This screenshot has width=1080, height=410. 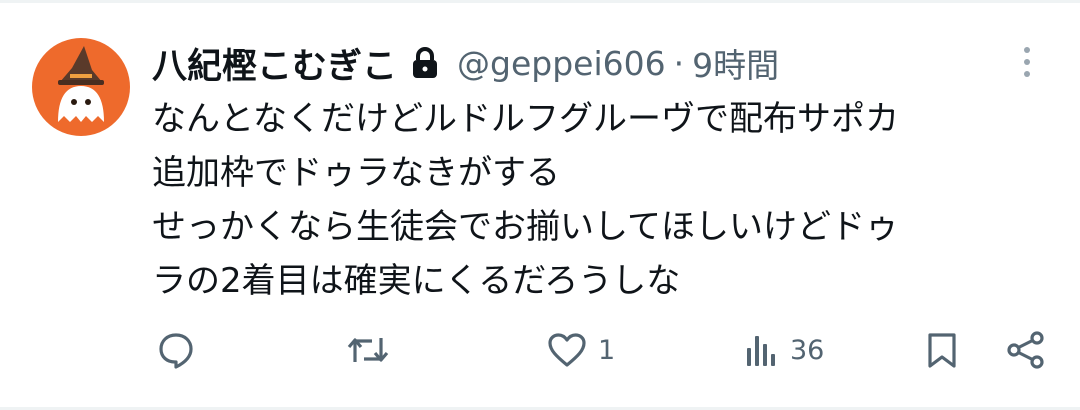 I want to click on top-divider, so click(x=540, y=1).